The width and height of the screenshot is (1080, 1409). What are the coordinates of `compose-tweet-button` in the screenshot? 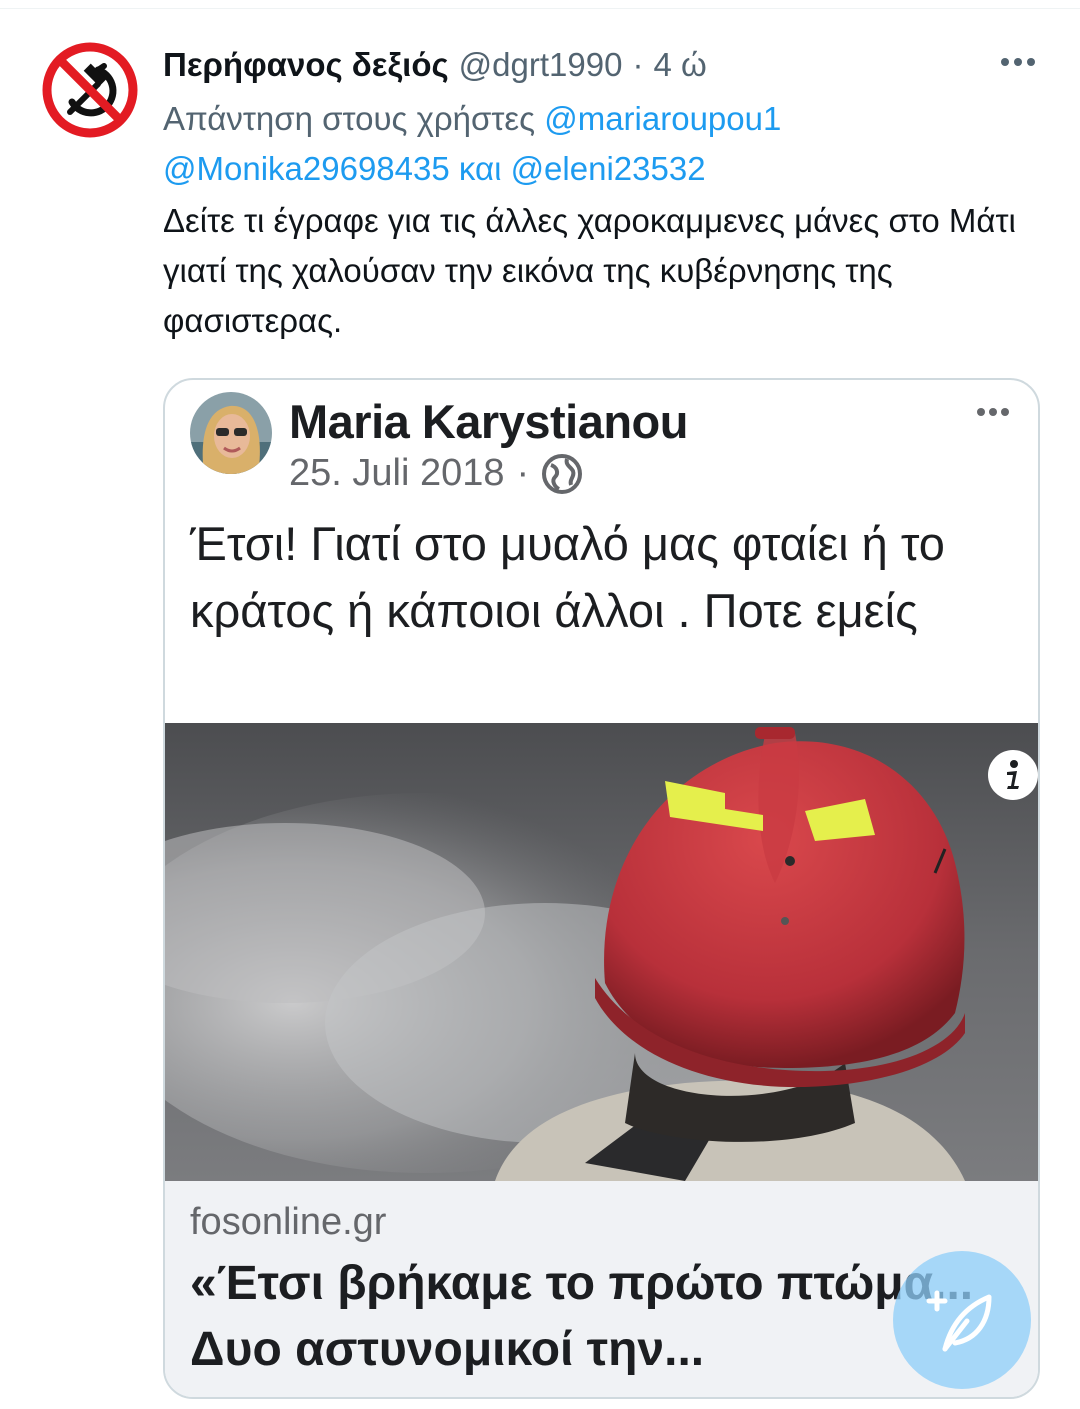 It's located at (962, 1320).